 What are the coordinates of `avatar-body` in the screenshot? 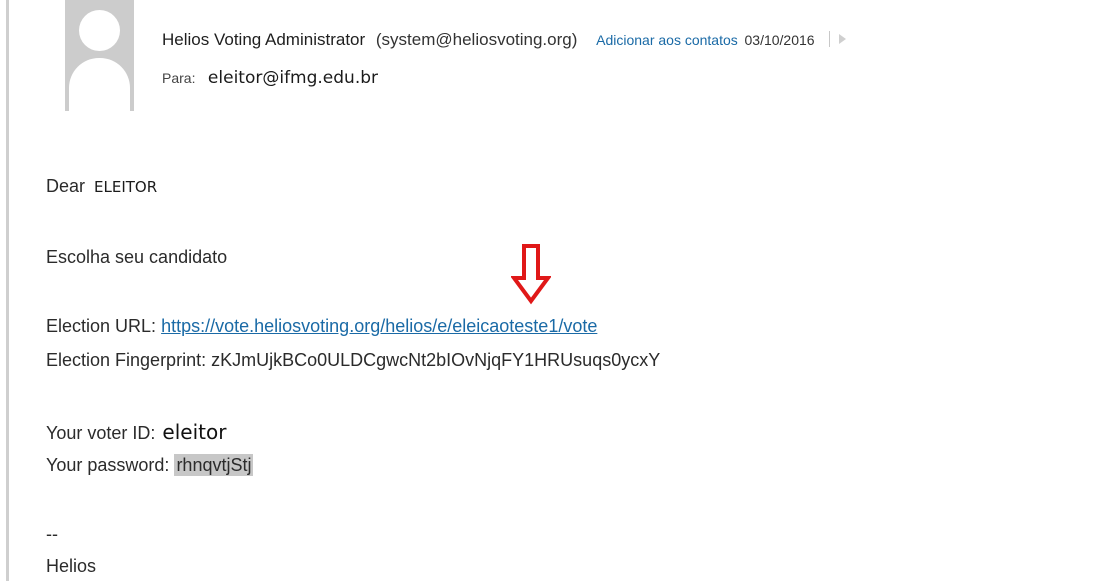 It's located at (99, 84).